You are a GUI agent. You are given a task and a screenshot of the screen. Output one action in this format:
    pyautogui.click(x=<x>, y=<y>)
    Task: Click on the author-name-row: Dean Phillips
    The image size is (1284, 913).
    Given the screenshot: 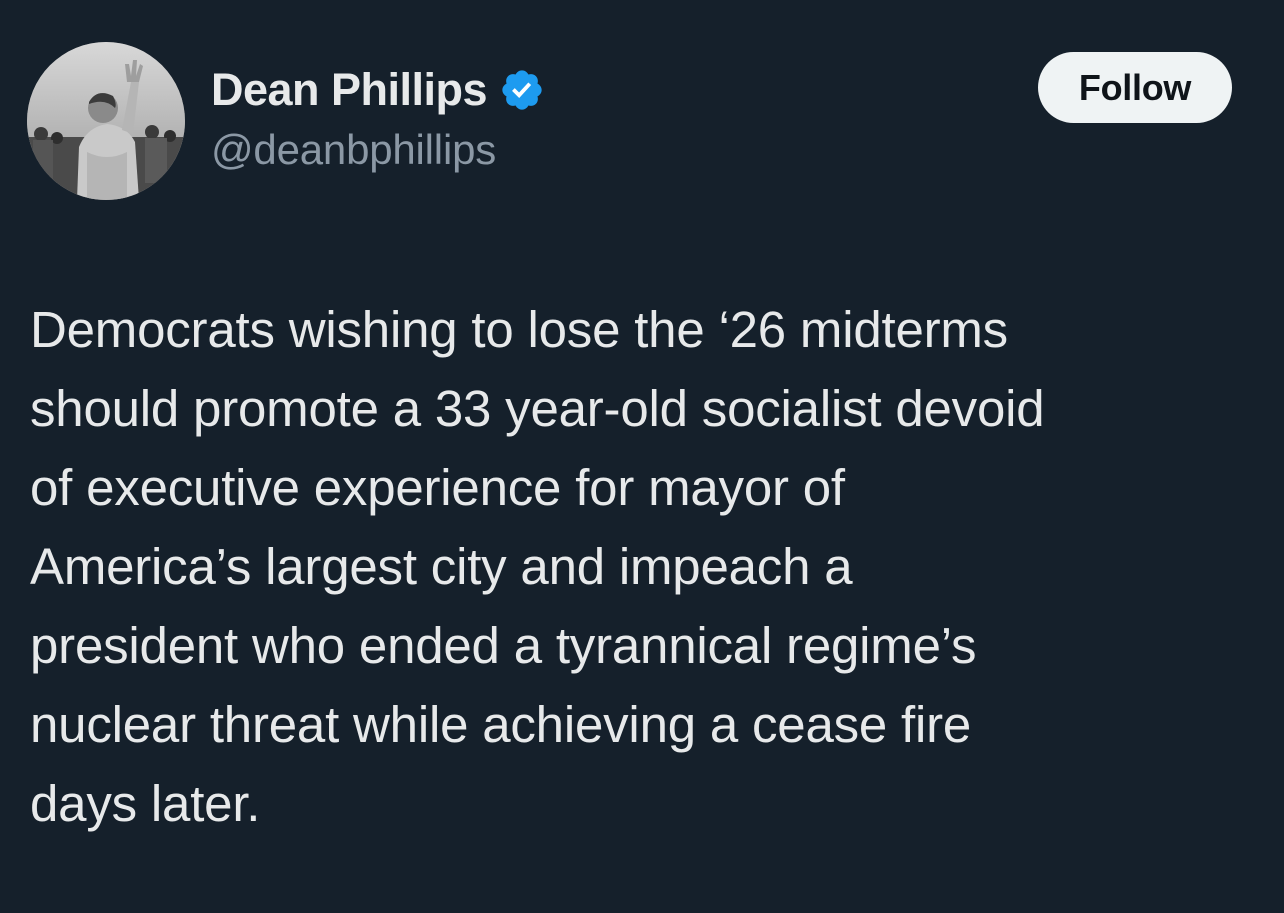 What is the action you would take?
    pyautogui.click(x=378, y=90)
    